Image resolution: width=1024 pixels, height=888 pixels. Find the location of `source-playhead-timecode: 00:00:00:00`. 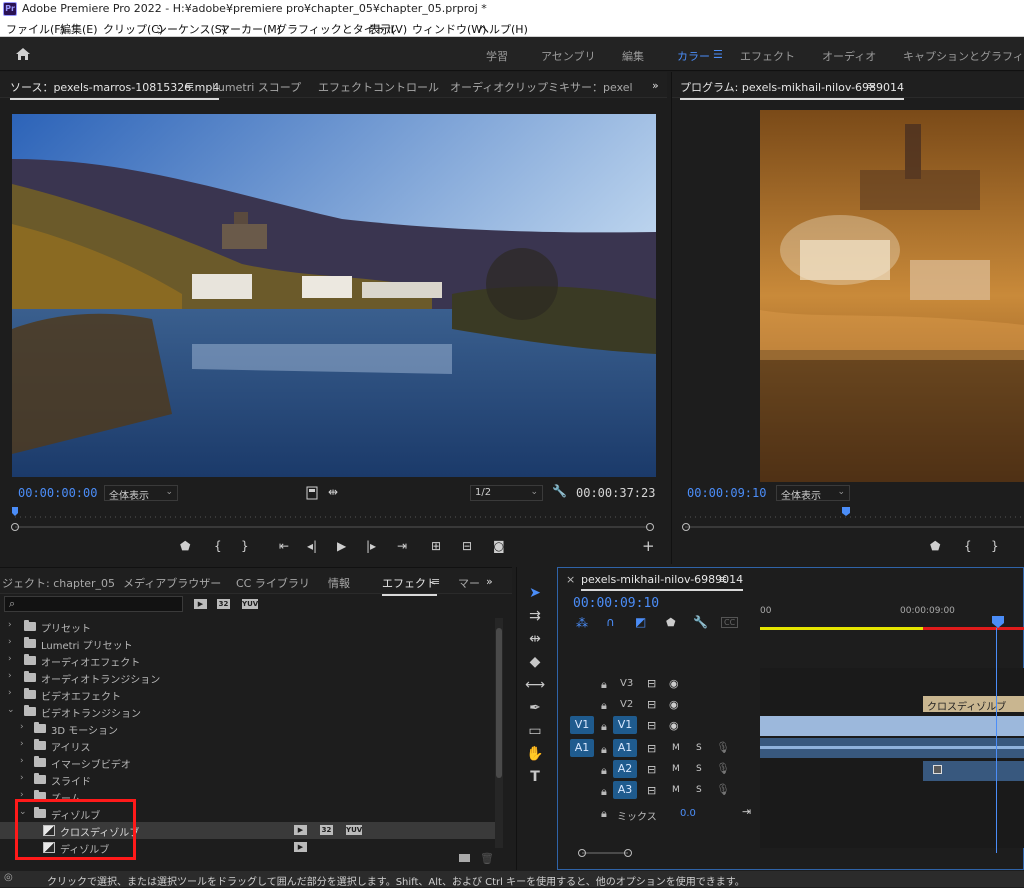

source-playhead-timecode: 00:00:00:00 is located at coordinates (57, 493).